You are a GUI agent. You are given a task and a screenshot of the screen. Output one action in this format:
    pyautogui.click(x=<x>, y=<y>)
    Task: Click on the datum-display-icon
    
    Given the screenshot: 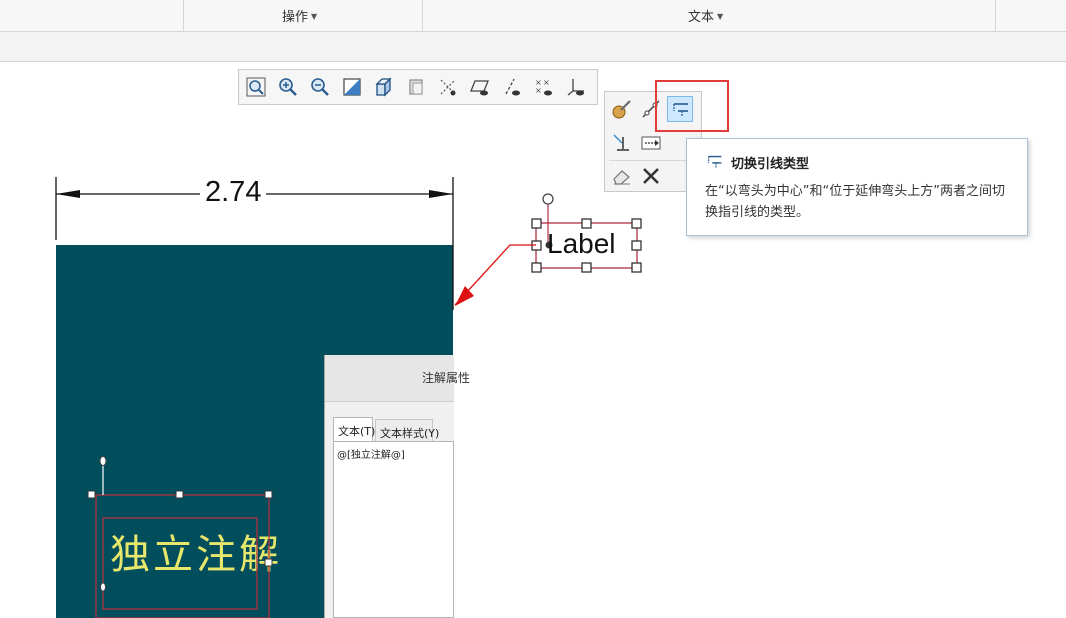 What is the action you would take?
    pyautogui.click(x=448, y=87)
    